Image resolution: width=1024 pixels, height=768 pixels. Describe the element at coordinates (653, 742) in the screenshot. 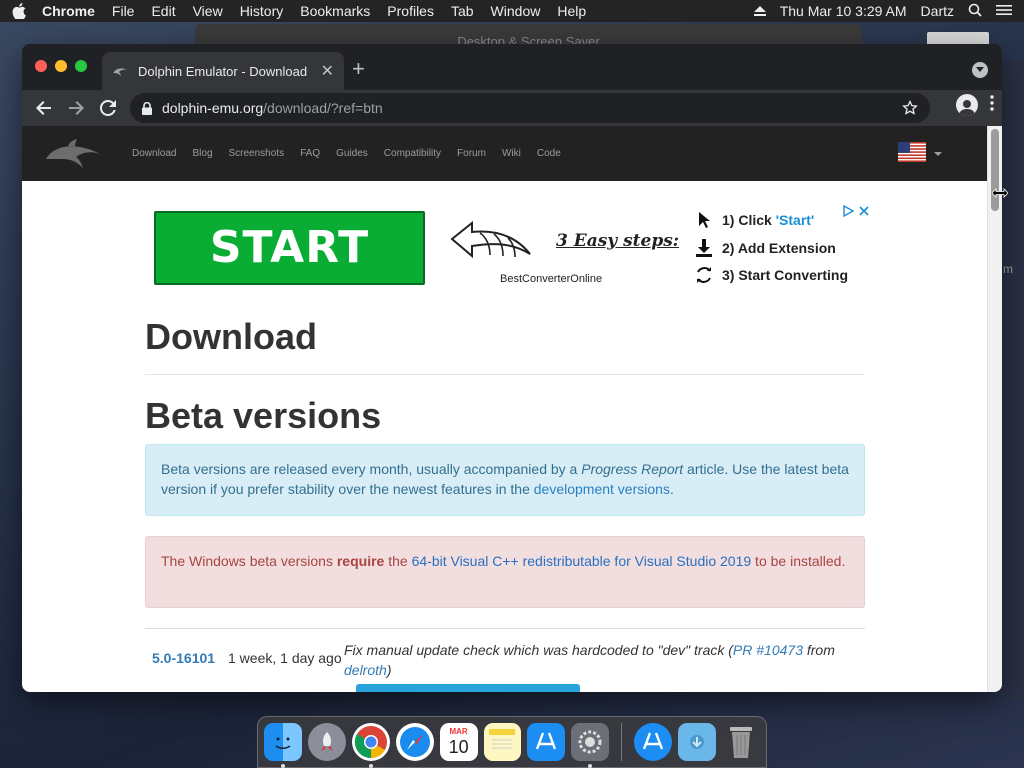

I see `app-store-downloads-icon` at that location.